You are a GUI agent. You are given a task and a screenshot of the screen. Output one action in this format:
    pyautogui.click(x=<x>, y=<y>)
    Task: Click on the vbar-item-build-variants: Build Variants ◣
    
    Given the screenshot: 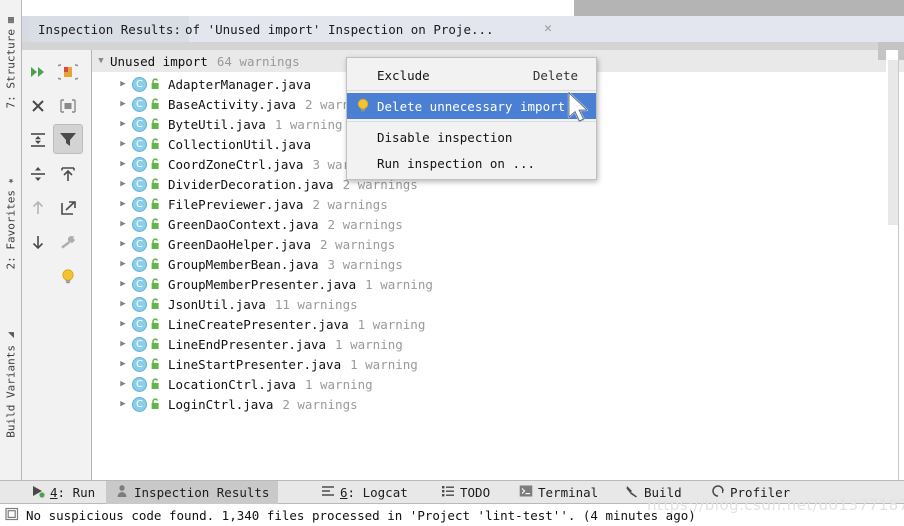 What is the action you would take?
    pyautogui.click(x=10, y=384)
    